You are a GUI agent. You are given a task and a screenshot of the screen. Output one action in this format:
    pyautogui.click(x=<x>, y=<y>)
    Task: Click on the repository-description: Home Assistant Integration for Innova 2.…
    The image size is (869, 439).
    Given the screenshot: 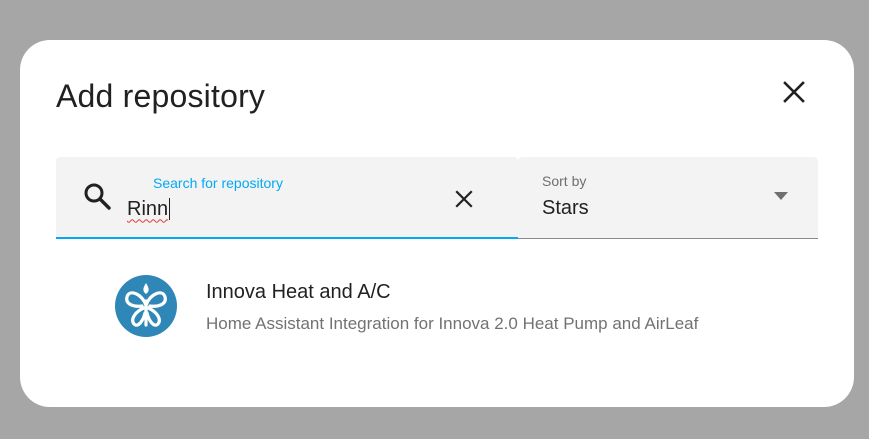 What is the action you would take?
    pyautogui.click(x=452, y=323)
    